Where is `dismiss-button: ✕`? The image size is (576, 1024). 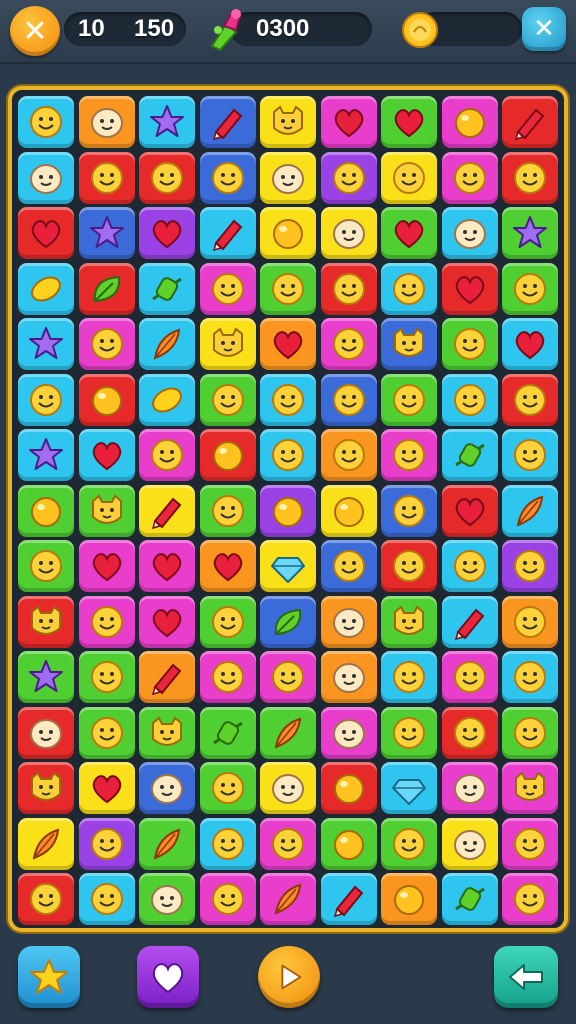
dismiss-button: ✕ is located at coordinates (544, 29).